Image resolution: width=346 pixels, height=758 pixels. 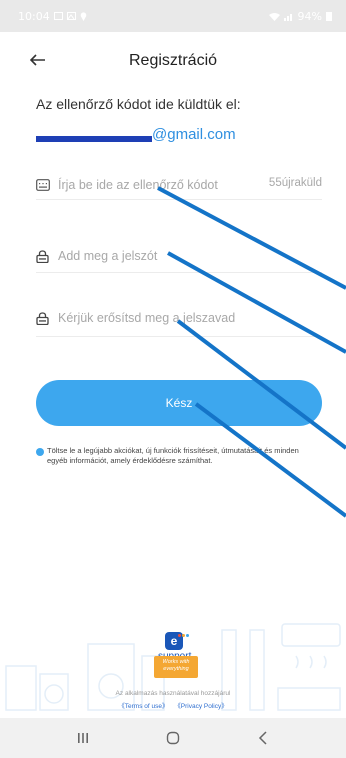 What do you see at coordinates (94, 139) in the screenshot?
I see `email-redaction` at bounding box center [94, 139].